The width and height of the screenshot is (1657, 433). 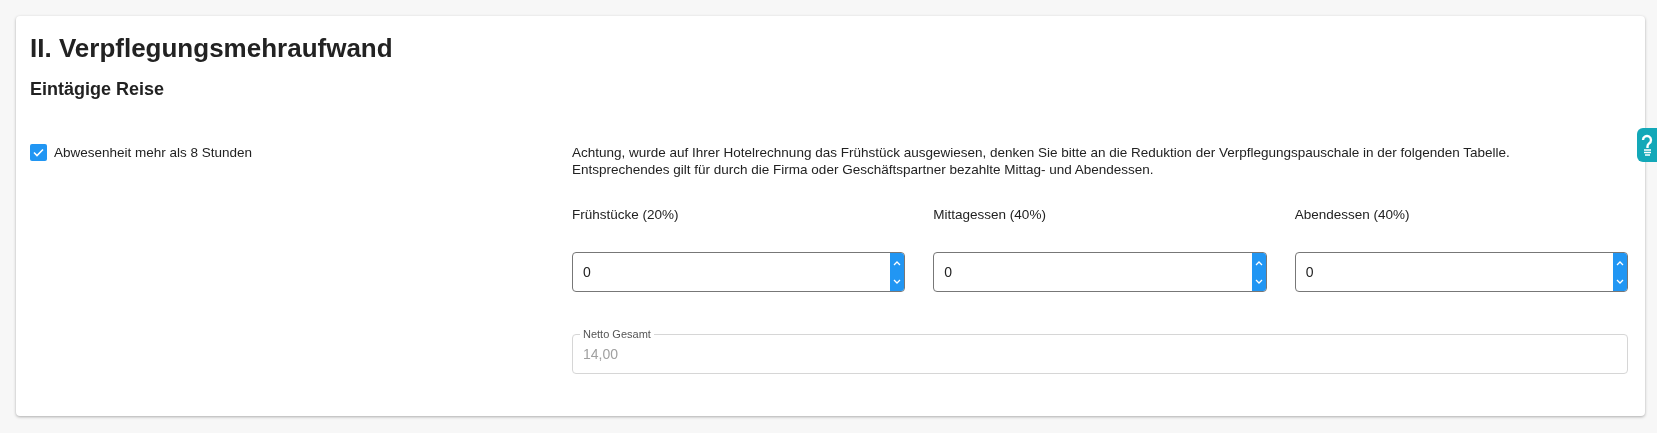 I want to click on section-title: II. Verpflegungsmehraufwand, so click(x=212, y=48).